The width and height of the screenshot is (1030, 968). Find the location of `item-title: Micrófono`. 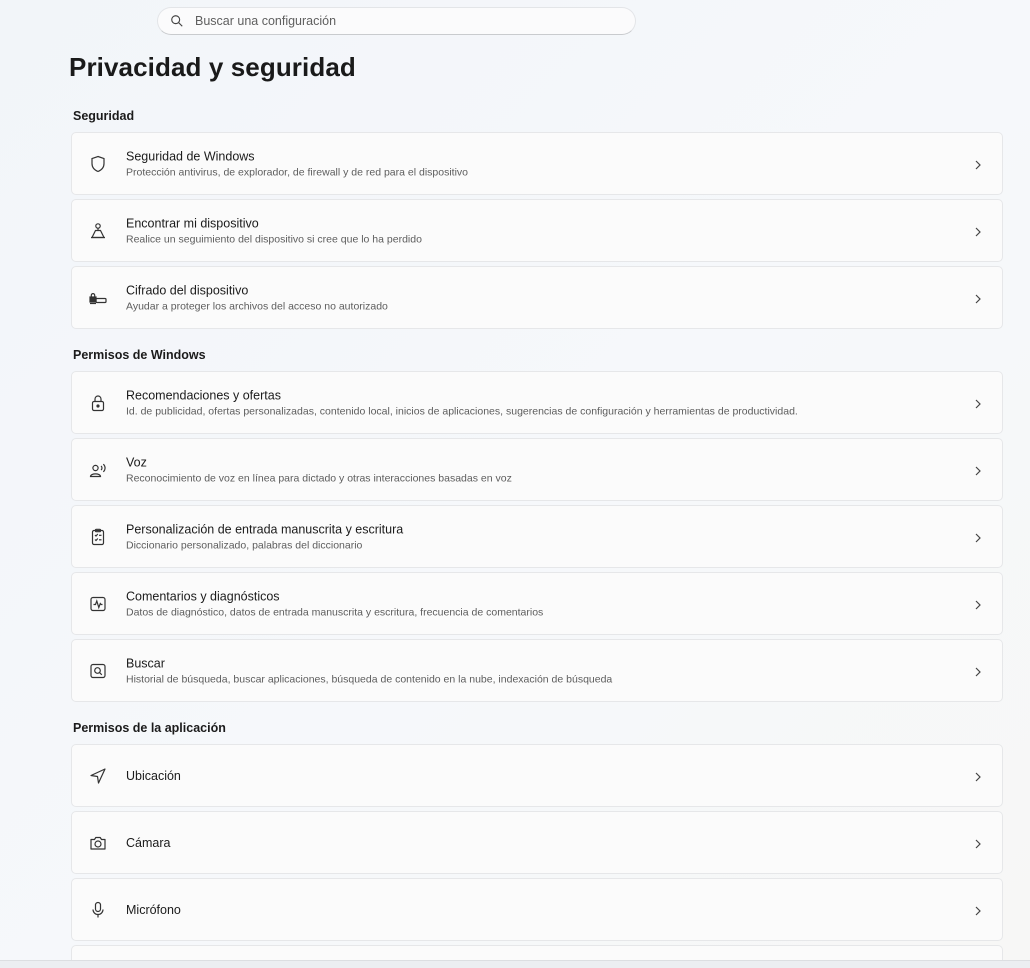

item-title: Micrófono is located at coordinates (153, 909).